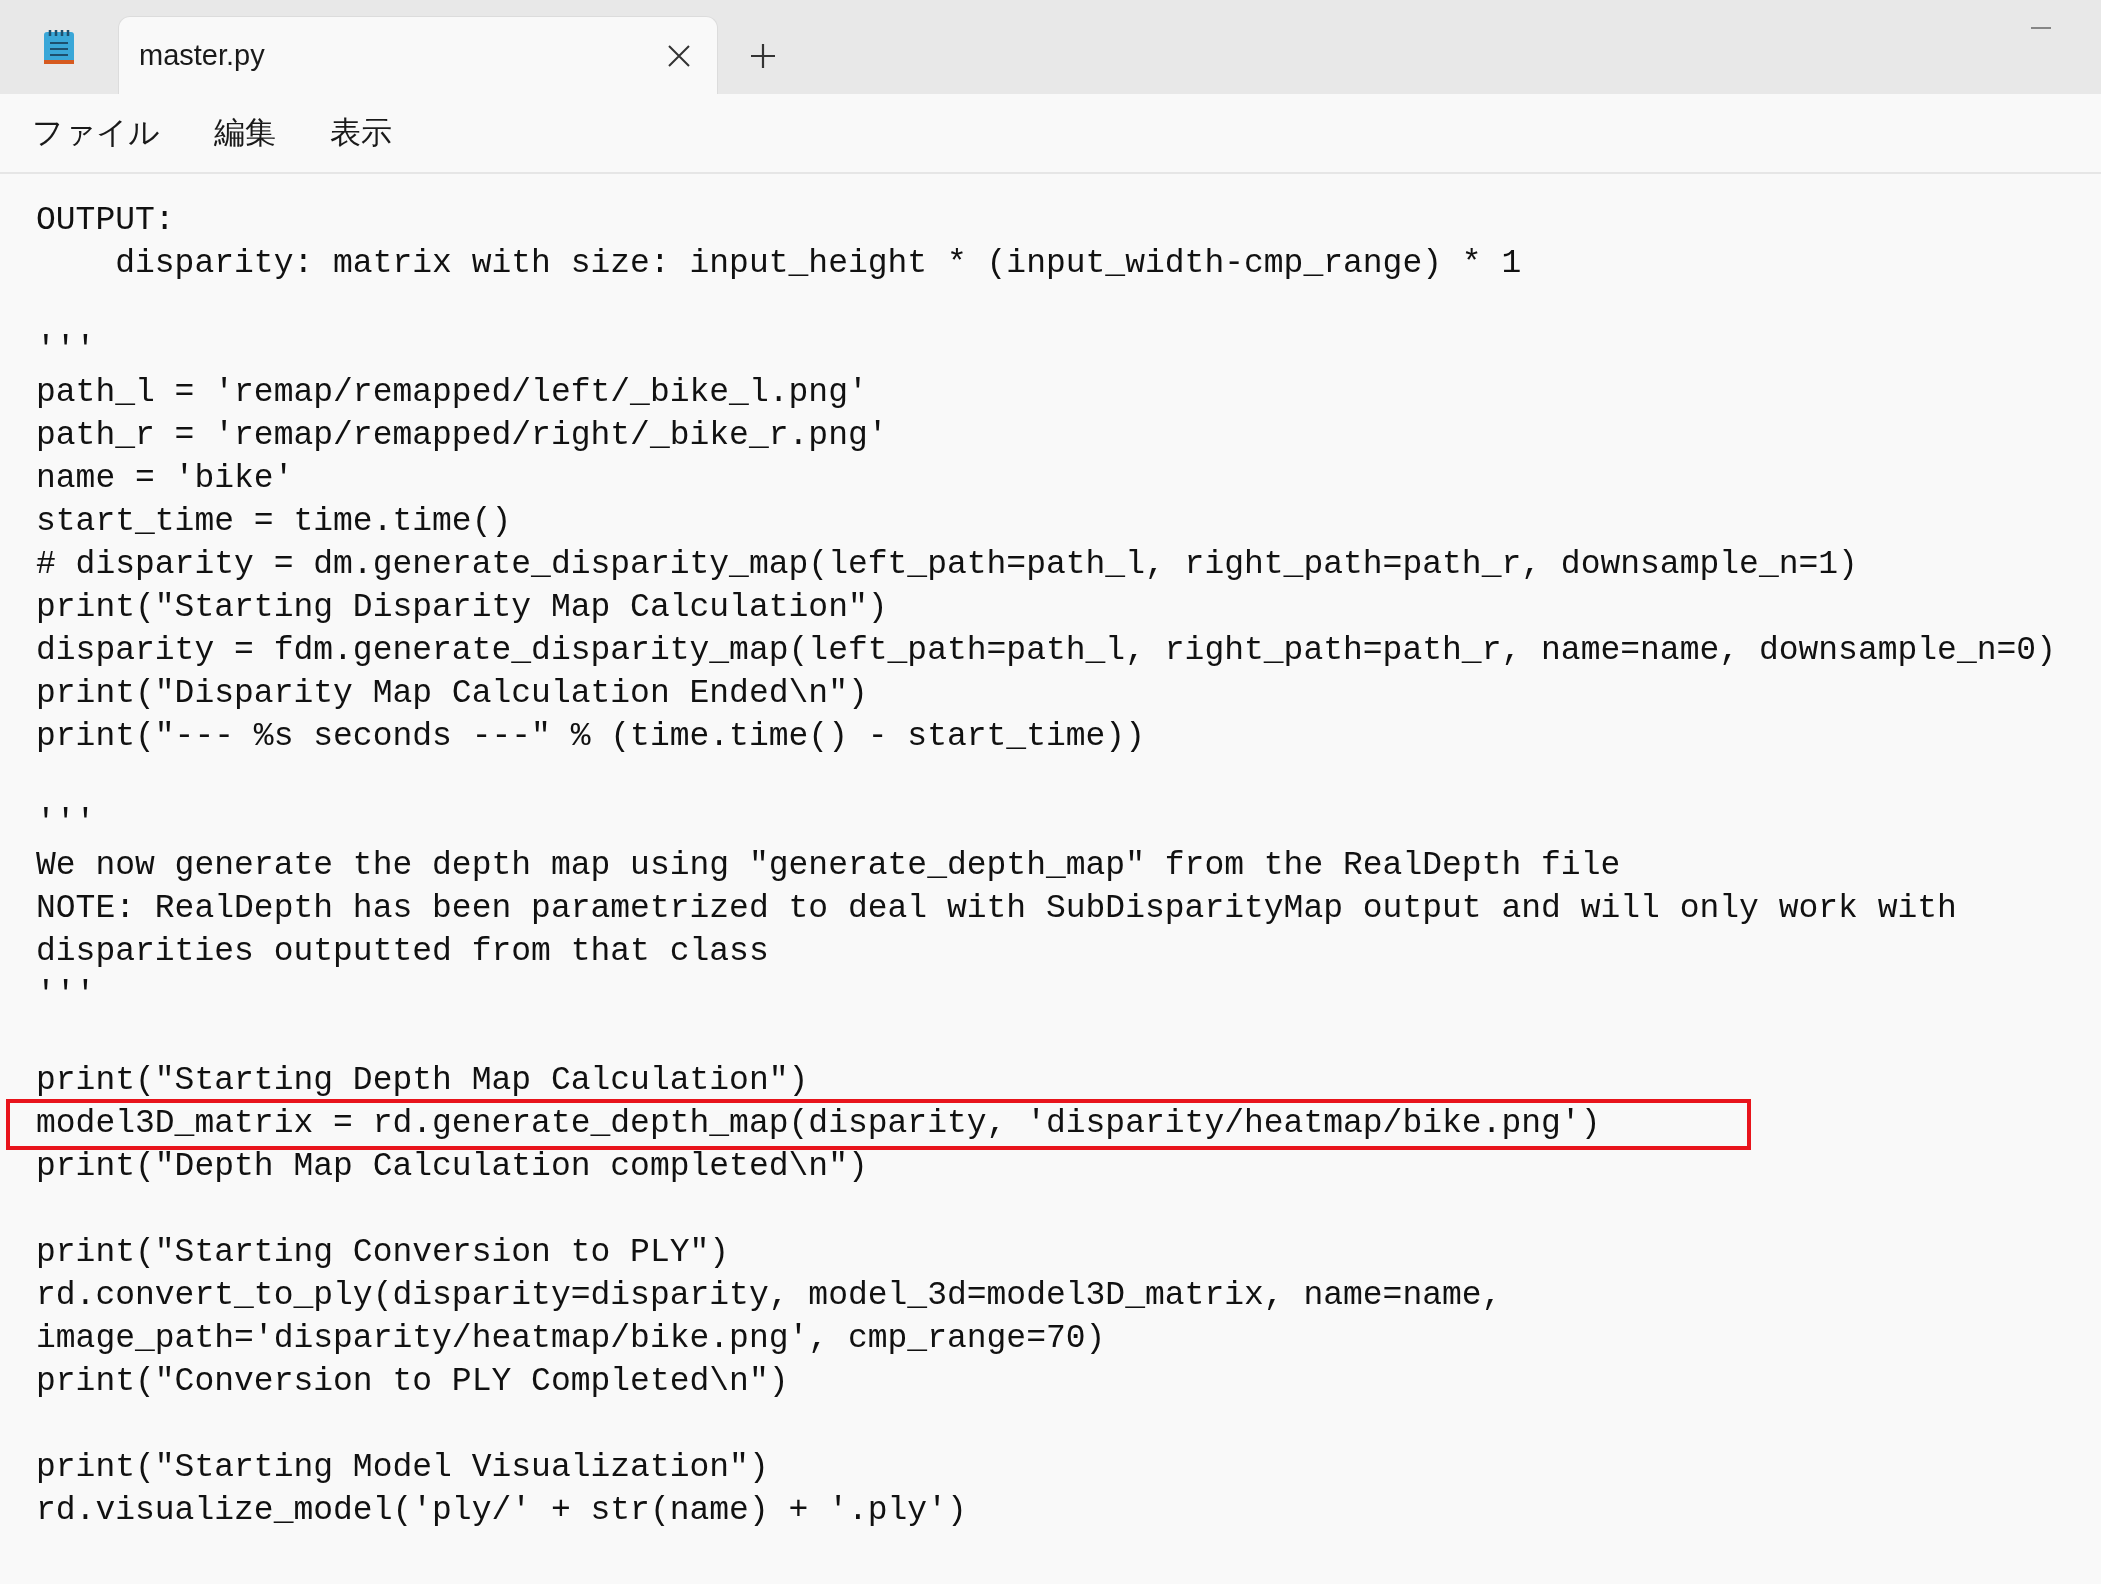 Image resolution: width=2101 pixels, height=1584 pixels. What do you see at coordinates (274, 521) in the screenshot?
I see `code-line: start_time = time.time()` at bounding box center [274, 521].